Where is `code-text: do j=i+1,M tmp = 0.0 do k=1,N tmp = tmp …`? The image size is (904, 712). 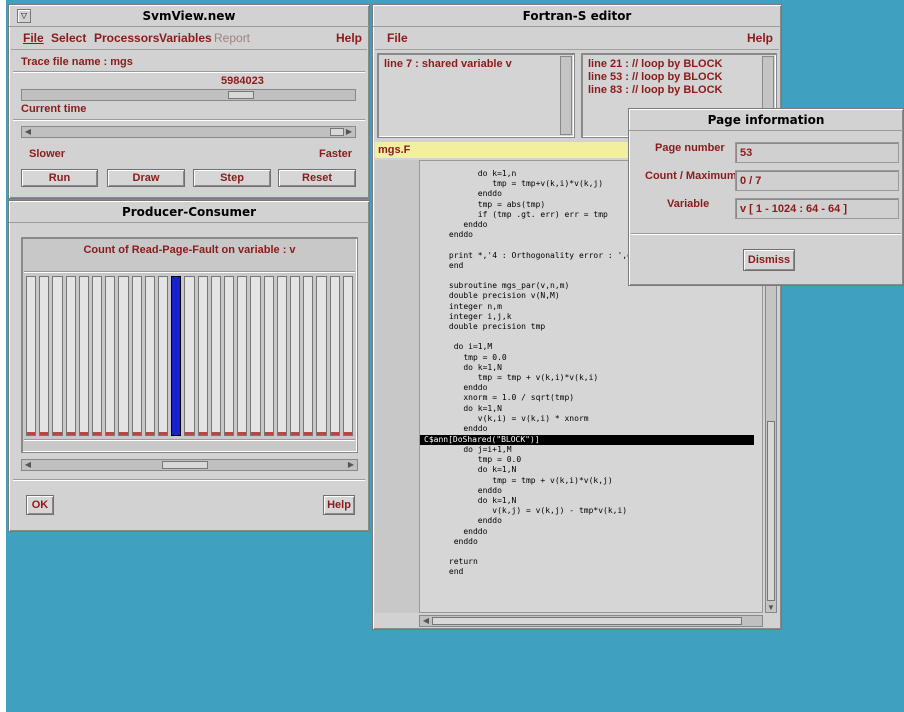 code-text: do j=i+1,M tmp = 0.0 do k=1,N tmp = tmp … is located at coordinates (523, 511).